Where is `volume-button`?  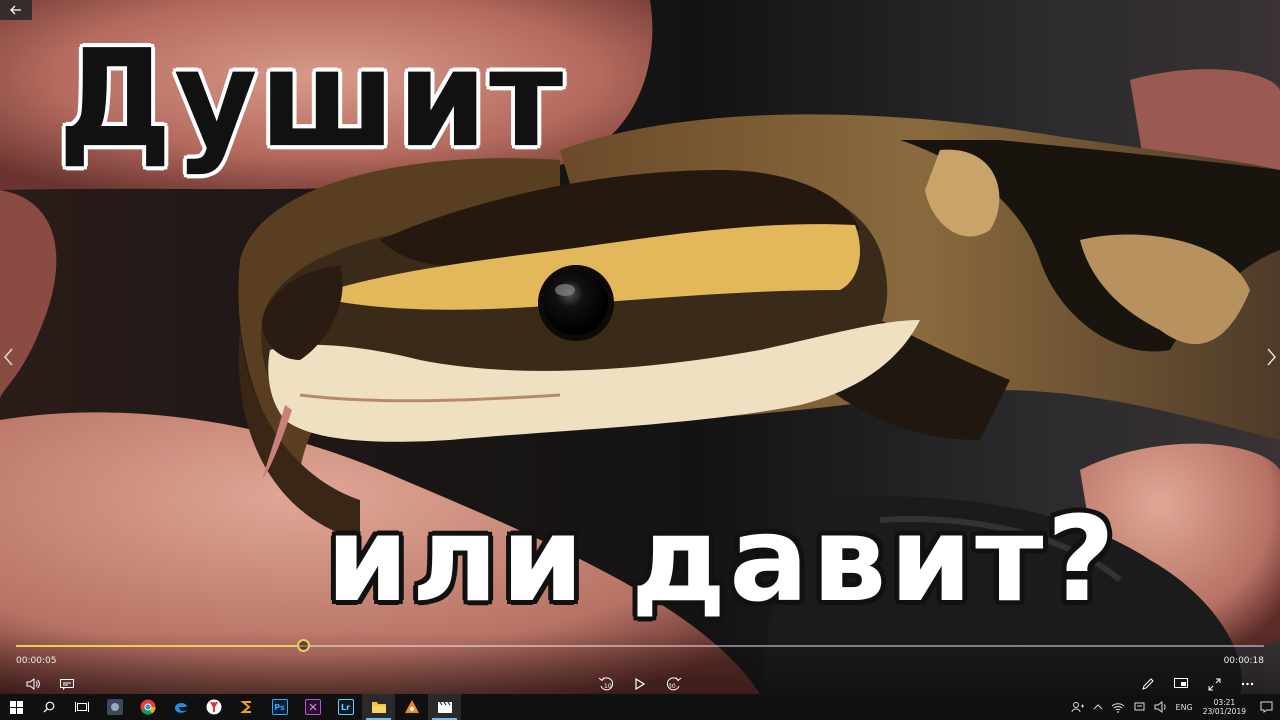
volume-button is located at coordinates (33, 684).